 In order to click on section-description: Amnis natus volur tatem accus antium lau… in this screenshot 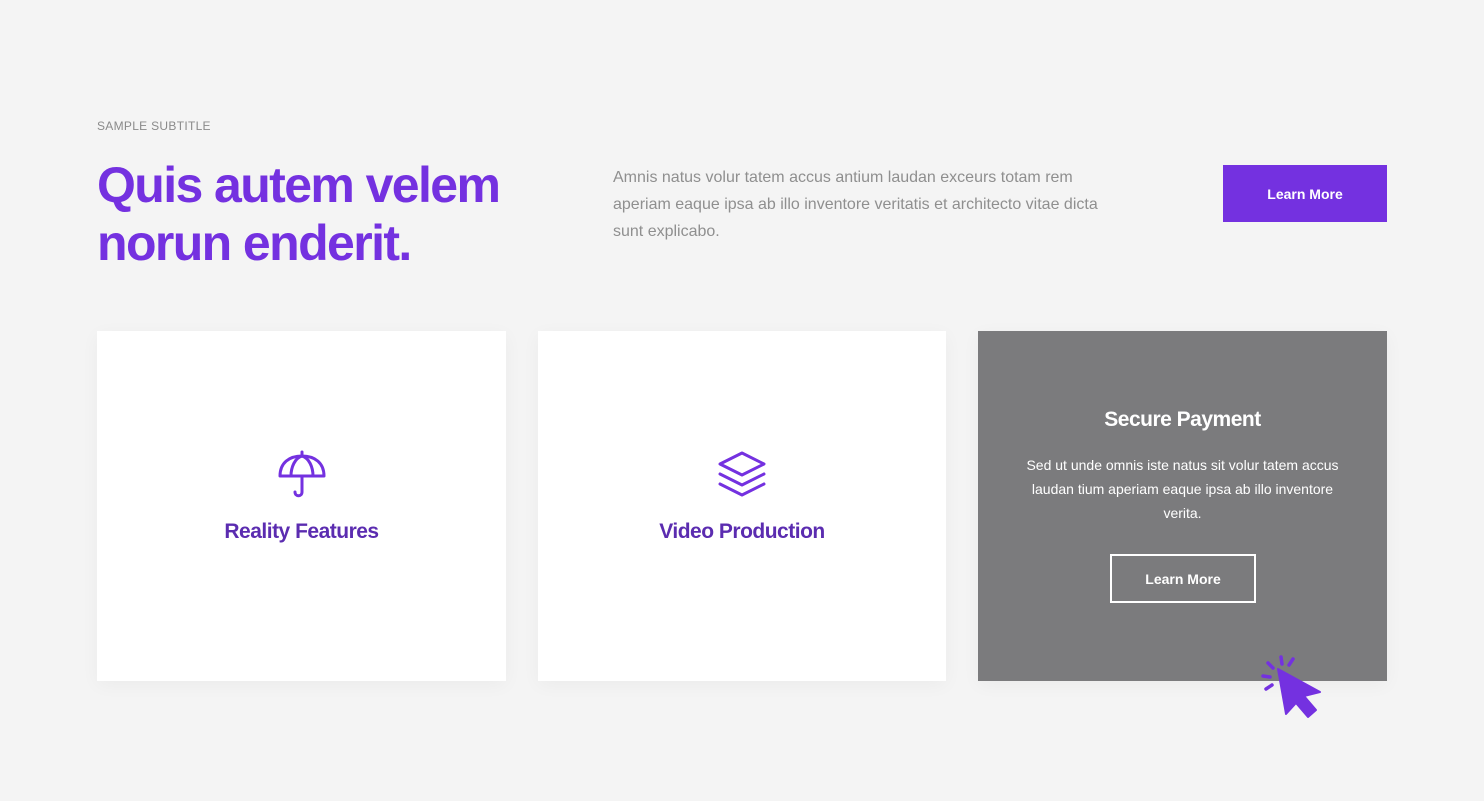, I will do `click(855, 204)`.